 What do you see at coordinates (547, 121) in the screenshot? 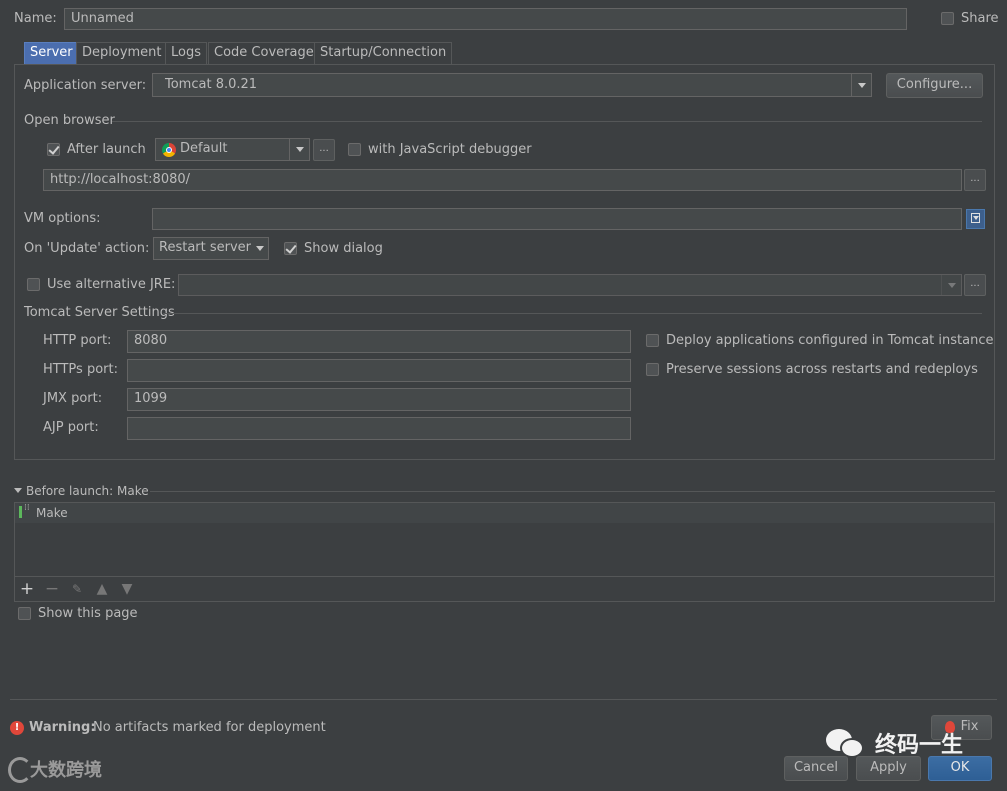
I see `open-browser-separator` at bounding box center [547, 121].